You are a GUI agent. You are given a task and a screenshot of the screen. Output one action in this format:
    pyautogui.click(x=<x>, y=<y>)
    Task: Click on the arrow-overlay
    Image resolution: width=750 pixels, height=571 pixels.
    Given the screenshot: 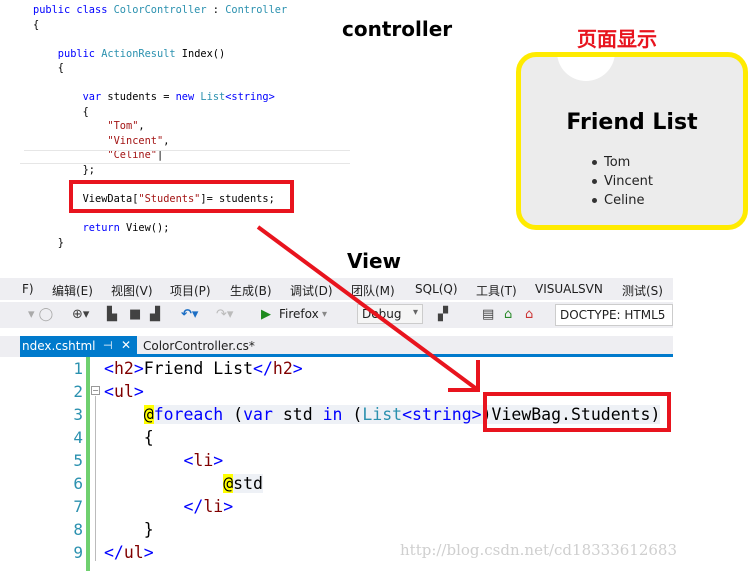 What is the action you would take?
    pyautogui.click(x=368, y=308)
    